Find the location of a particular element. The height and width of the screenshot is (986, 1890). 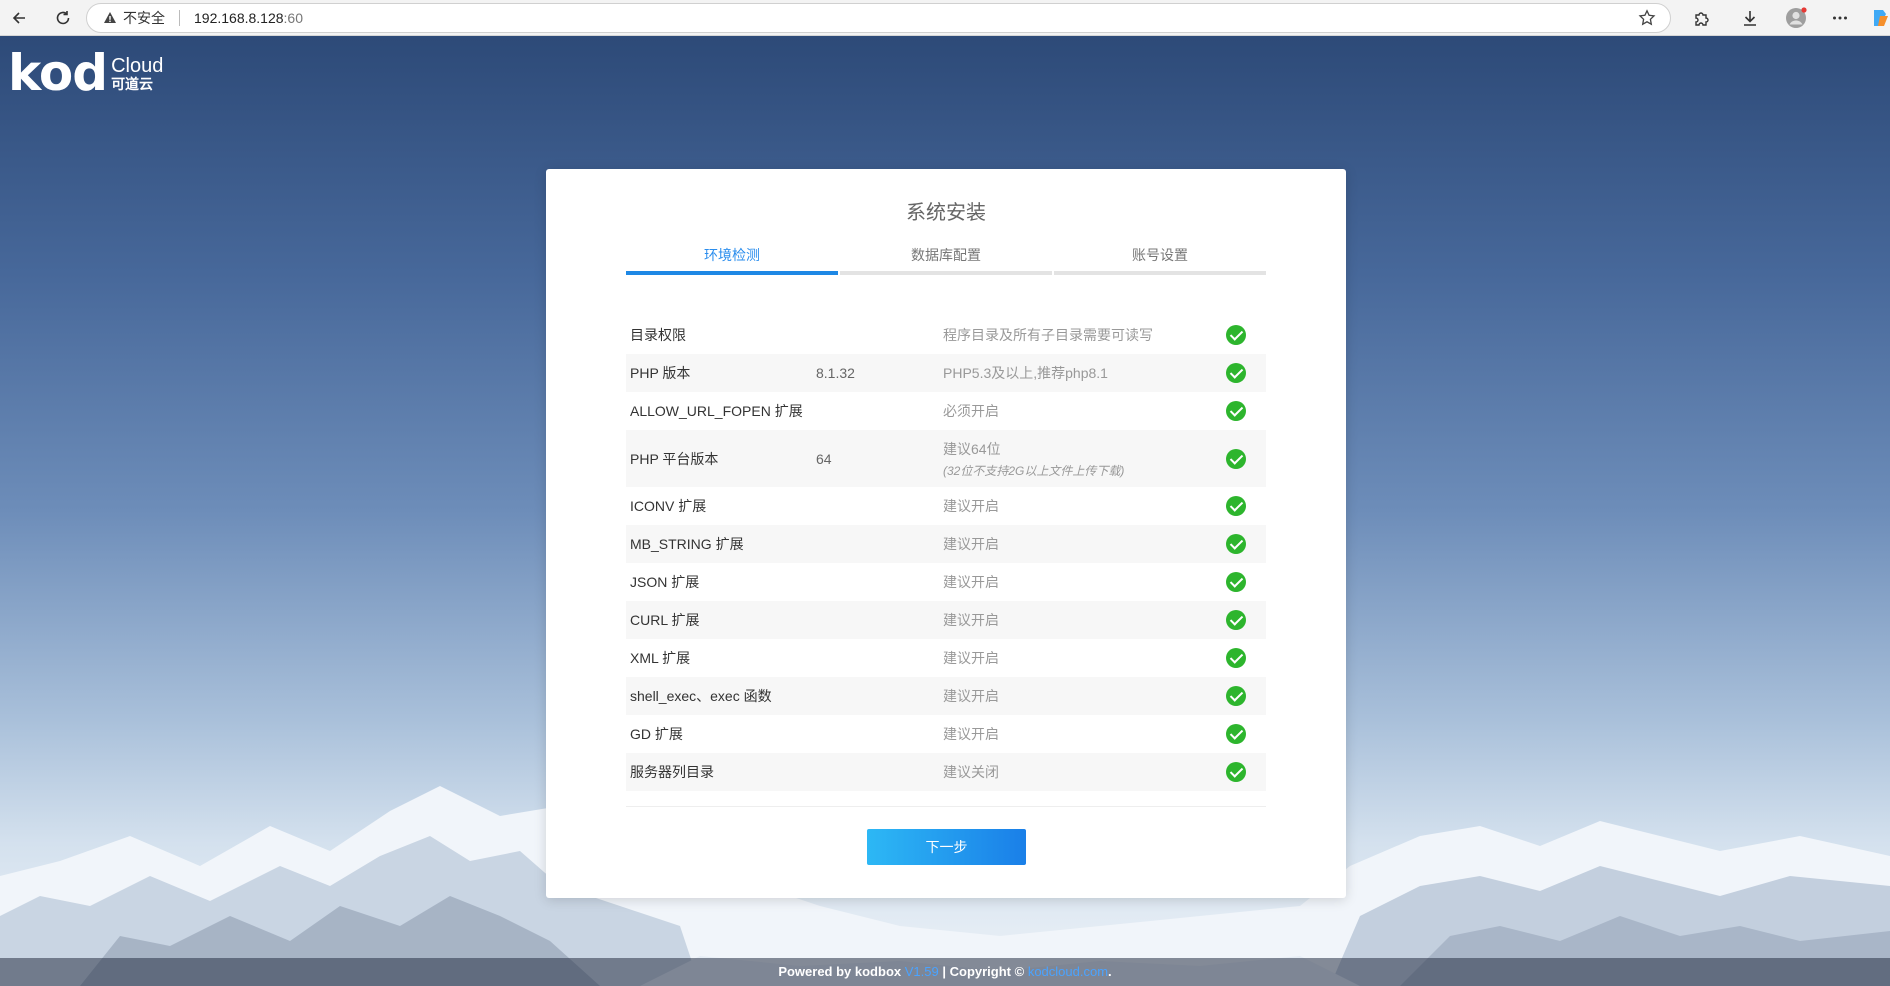

kodcloud-logo: kod Cloud 可道云 is located at coordinates (85, 73).